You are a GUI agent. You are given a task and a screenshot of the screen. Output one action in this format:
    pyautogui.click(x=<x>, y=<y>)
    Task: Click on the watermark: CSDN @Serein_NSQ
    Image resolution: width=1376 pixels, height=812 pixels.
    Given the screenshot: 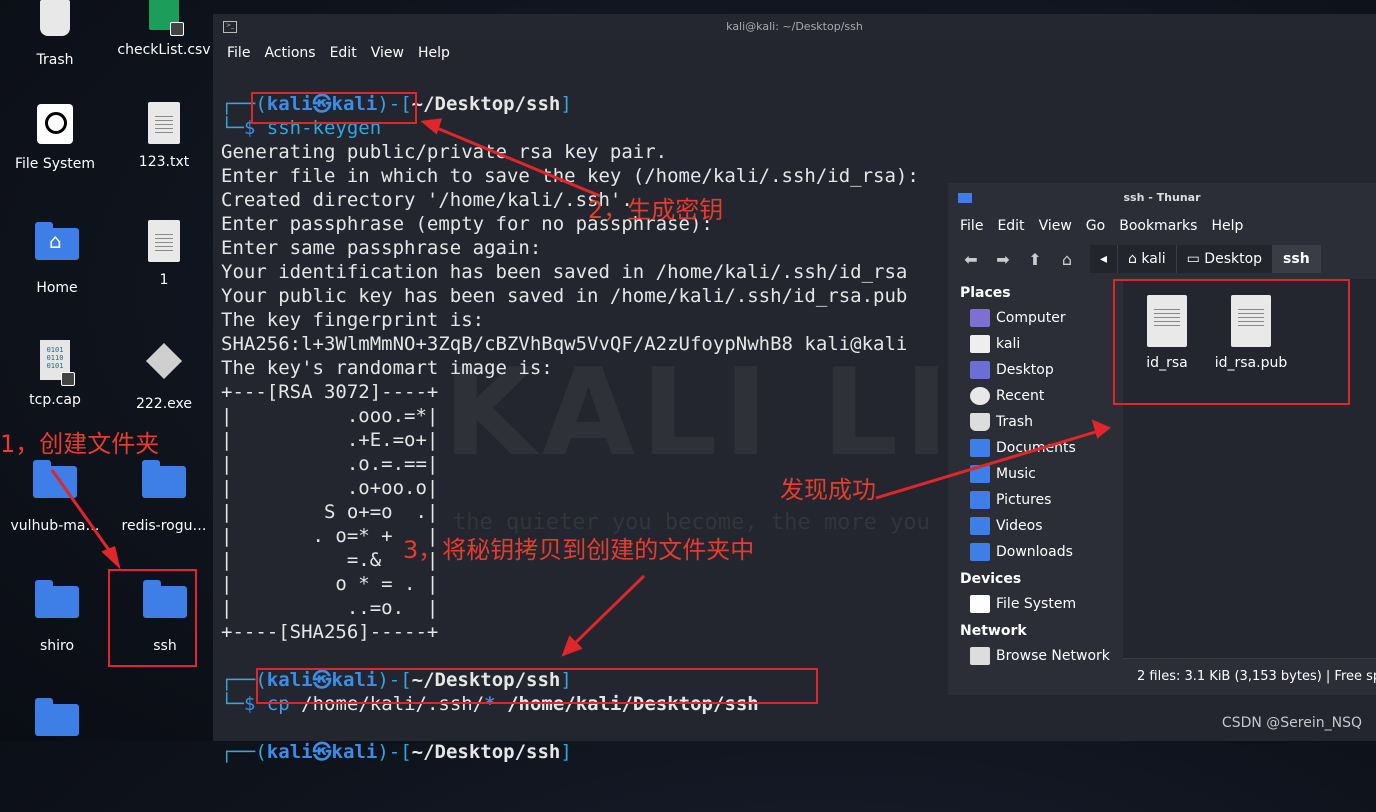 What is the action you would take?
    pyautogui.click(x=1291, y=723)
    